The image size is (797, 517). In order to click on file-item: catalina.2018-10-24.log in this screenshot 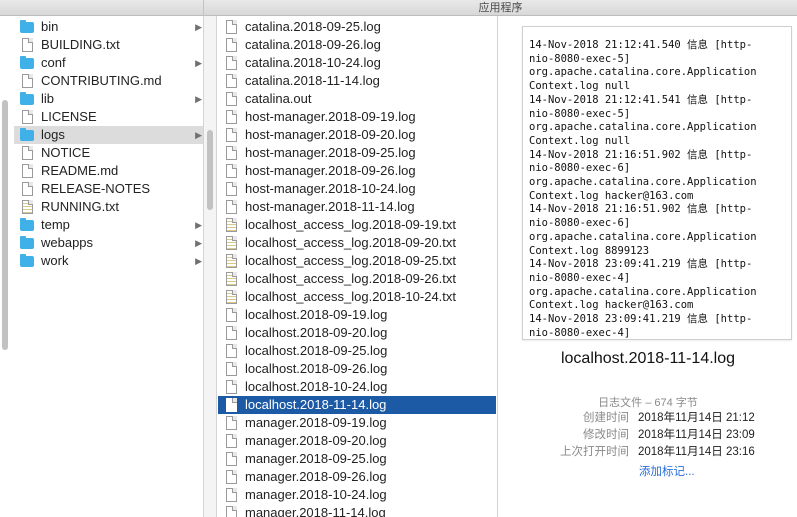, I will do `click(357, 63)`.